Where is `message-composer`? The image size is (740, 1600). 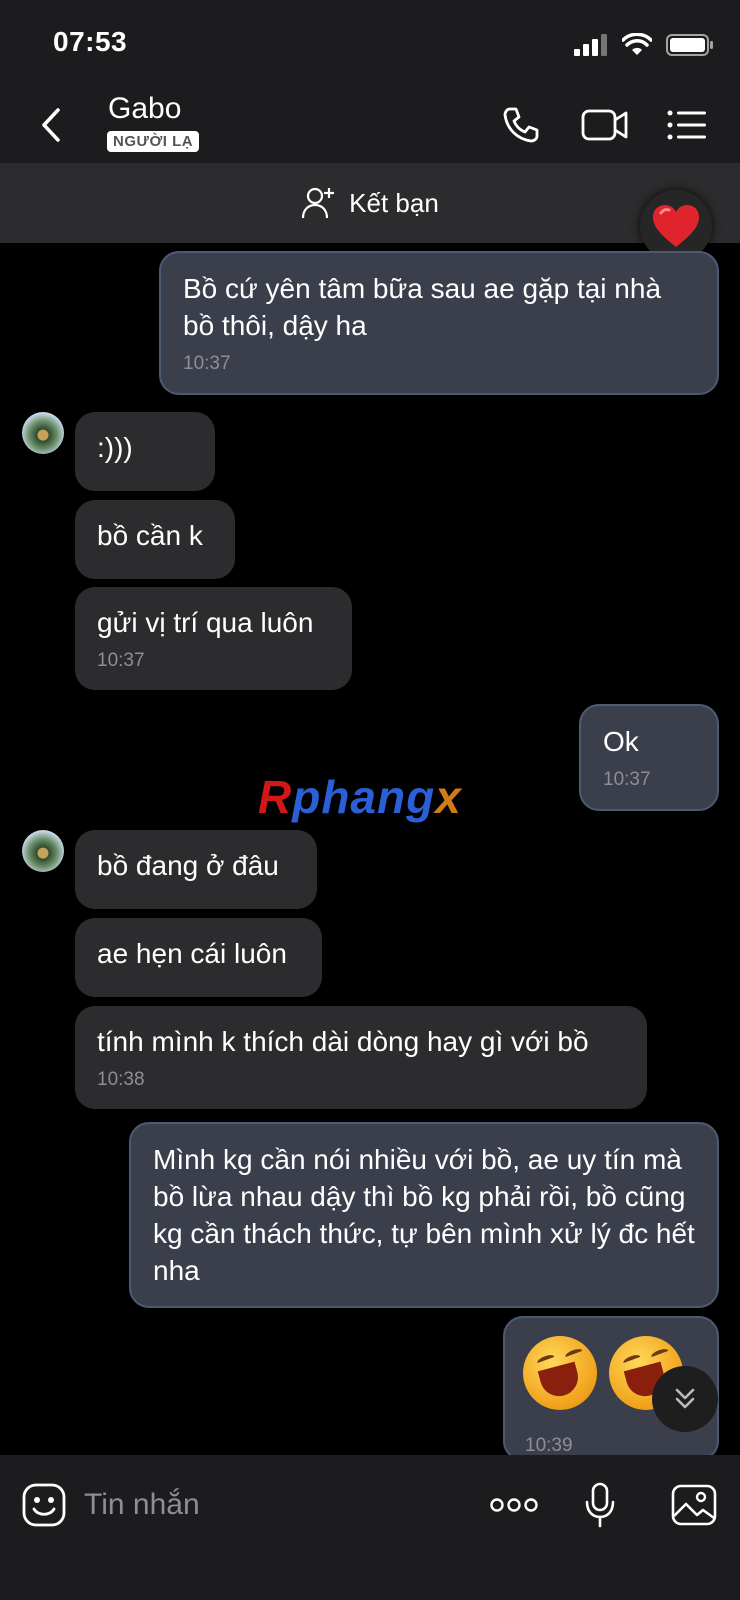
message-composer is located at coordinates (370, 1527).